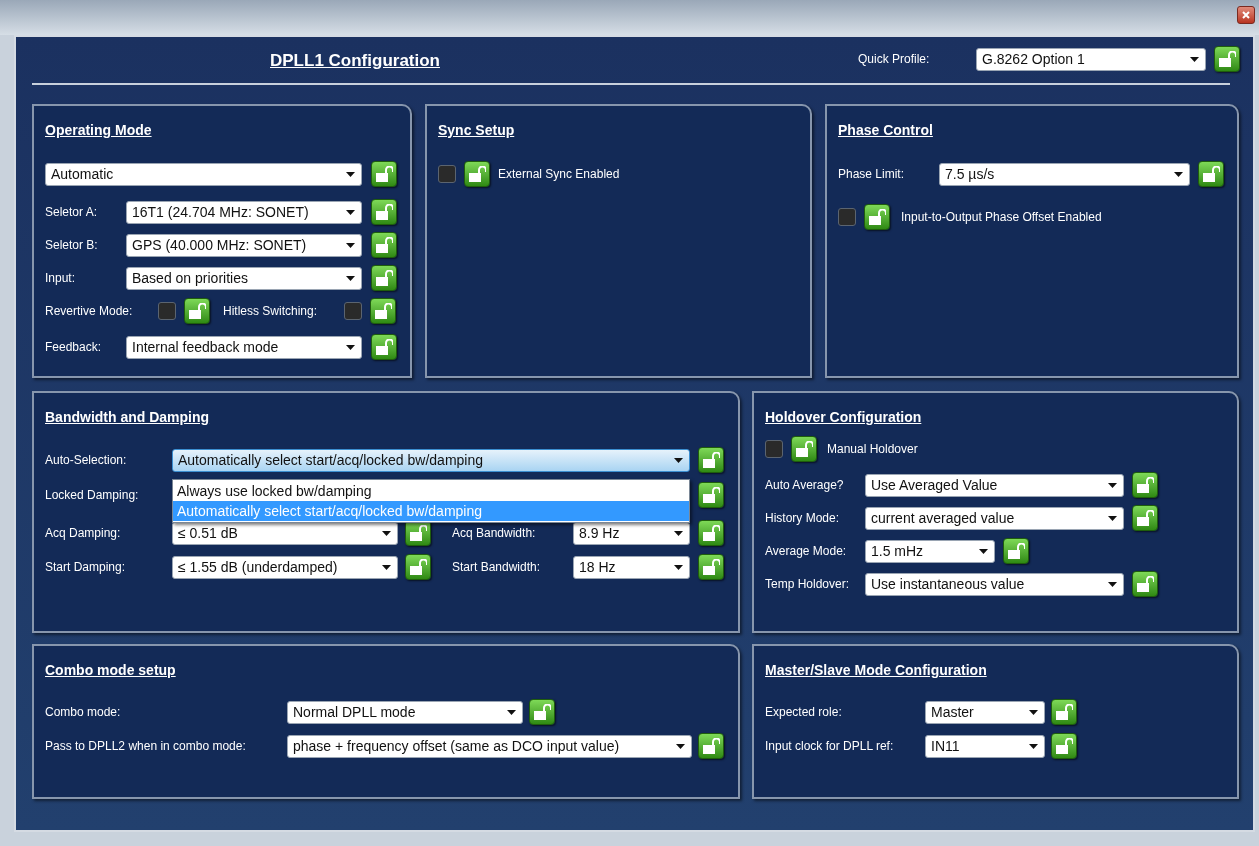  I want to click on panel-title: Holdover Configuration, so click(843, 417).